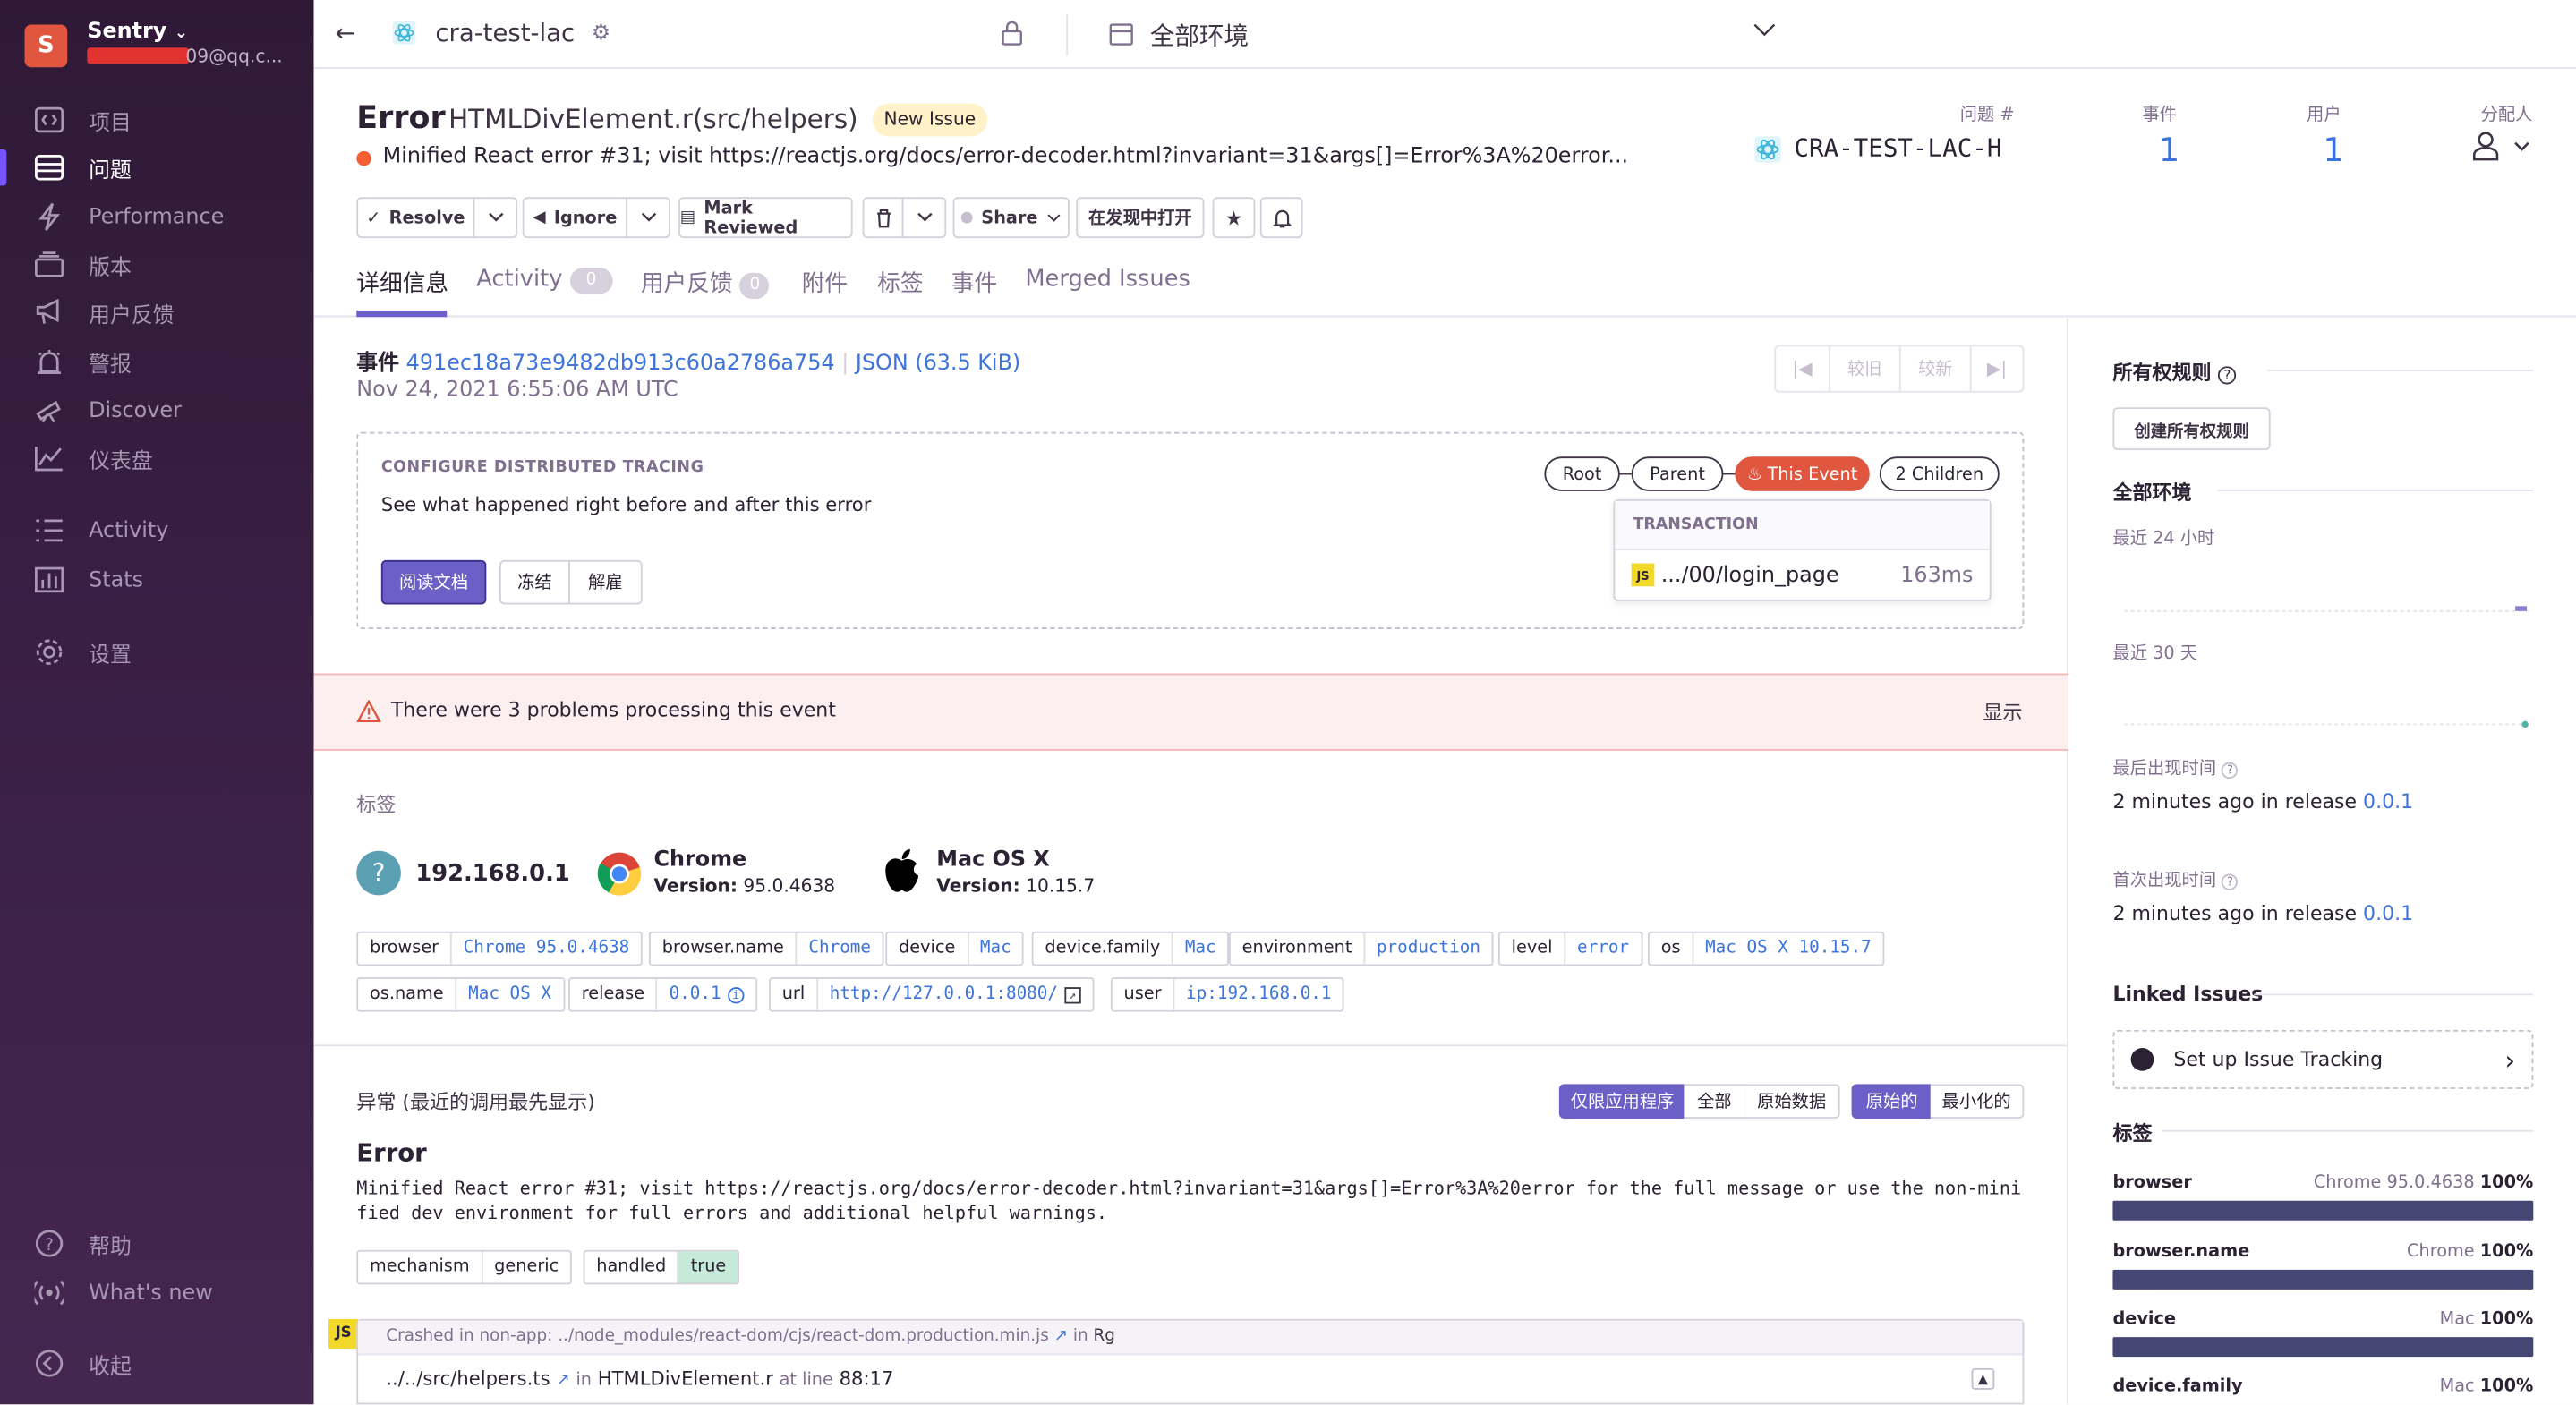 This screenshot has width=2576, height=1405. Describe the element at coordinates (2181, 1251) in the screenshot. I see `tag-distribution-browser-name-key: browser.name` at that location.